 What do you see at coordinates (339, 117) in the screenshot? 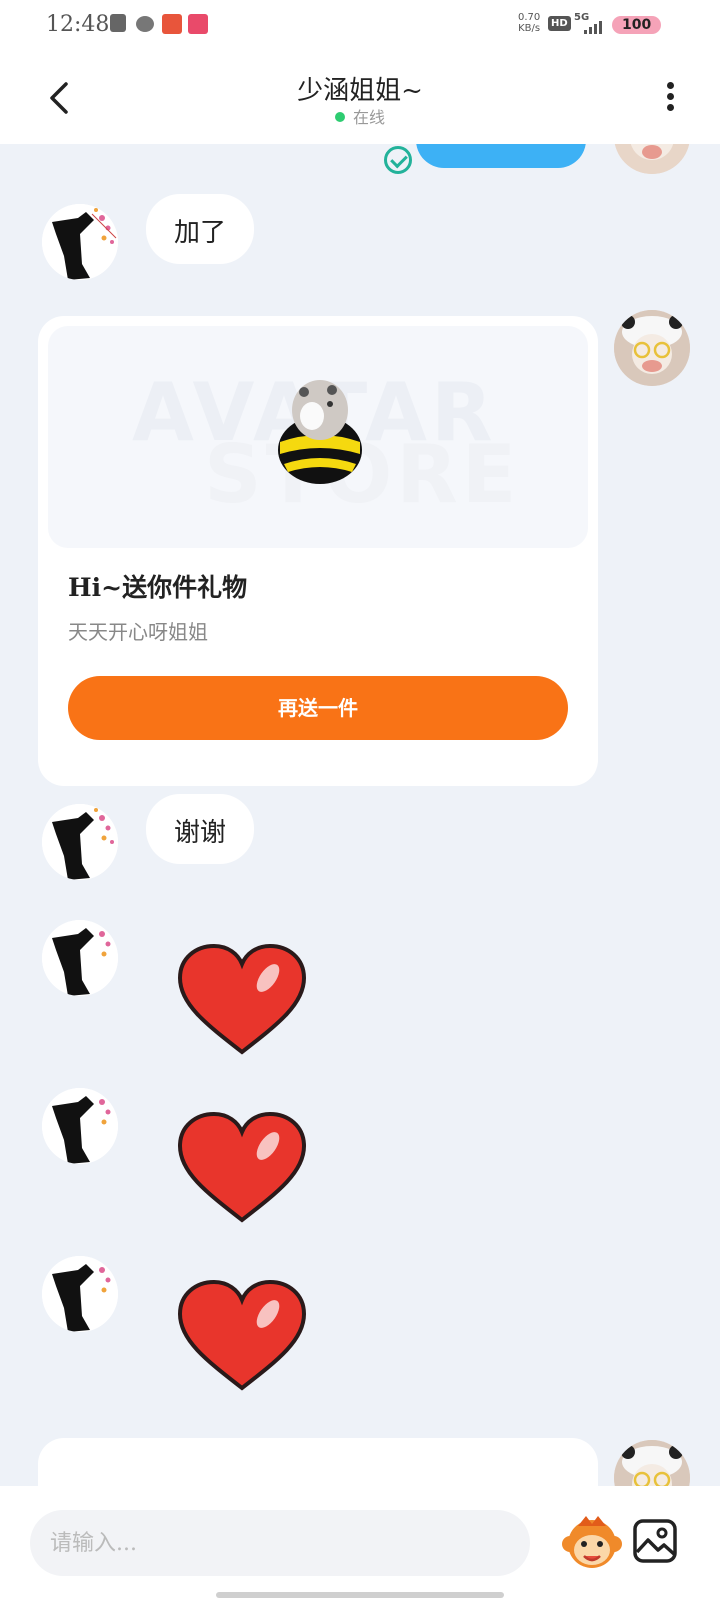
I see `online-dot-icon` at bounding box center [339, 117].